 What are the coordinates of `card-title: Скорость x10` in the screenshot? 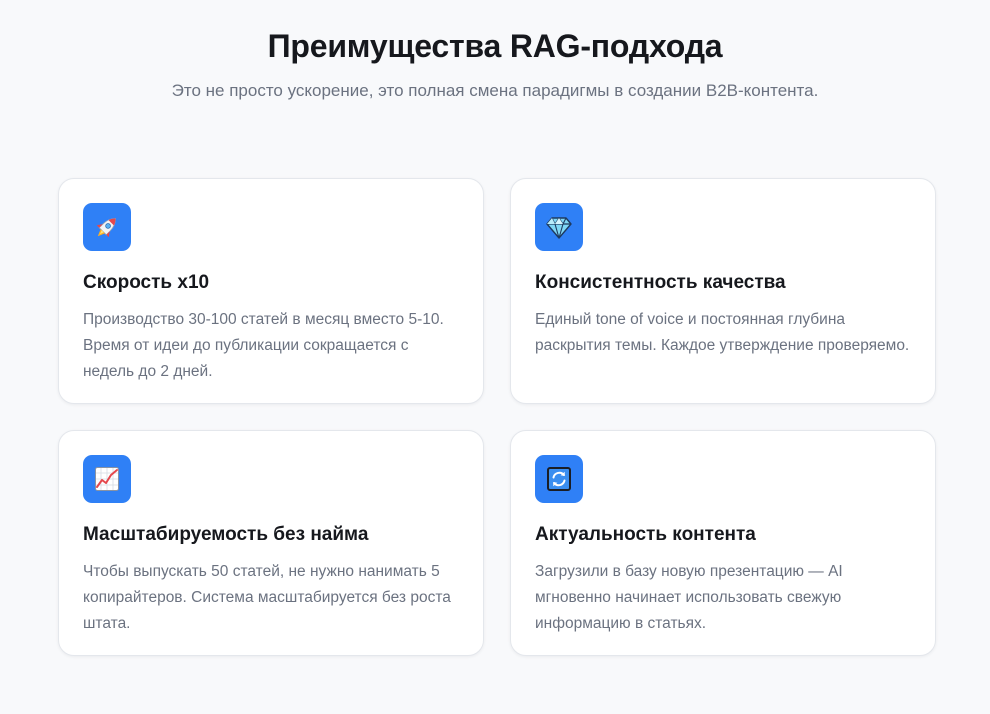 It's located at (146, 282).